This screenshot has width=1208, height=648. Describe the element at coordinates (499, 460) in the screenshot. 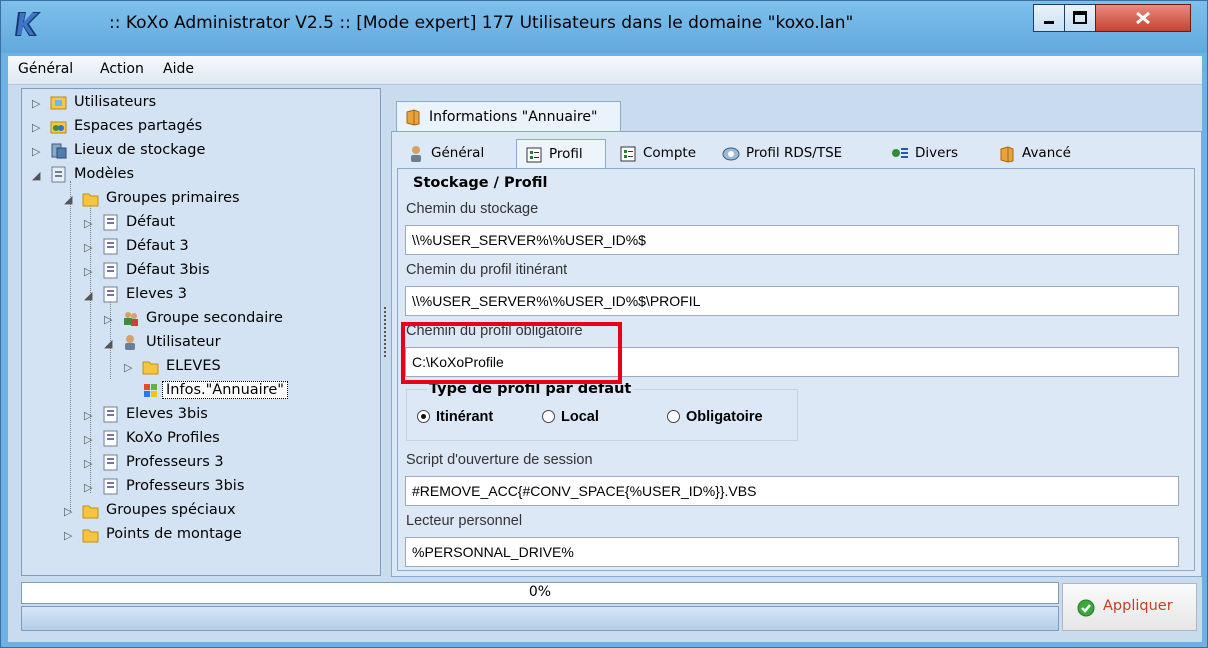

I see `label-script-ouverture: Script d'ouverture de session` at that location.